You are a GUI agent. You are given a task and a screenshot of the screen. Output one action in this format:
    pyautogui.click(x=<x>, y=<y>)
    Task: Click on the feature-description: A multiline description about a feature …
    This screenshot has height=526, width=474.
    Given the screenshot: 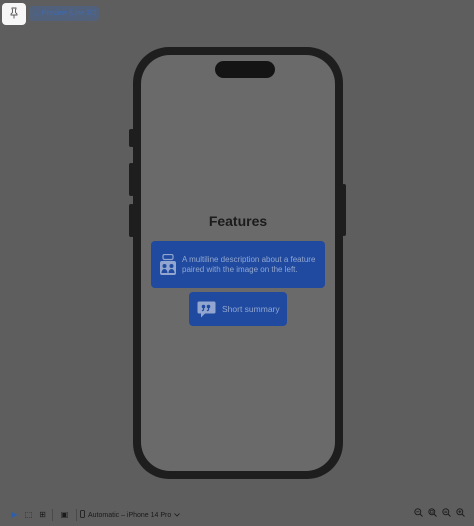 What is the action you would take?
    pyautogui.click(x=249, y=264)
    